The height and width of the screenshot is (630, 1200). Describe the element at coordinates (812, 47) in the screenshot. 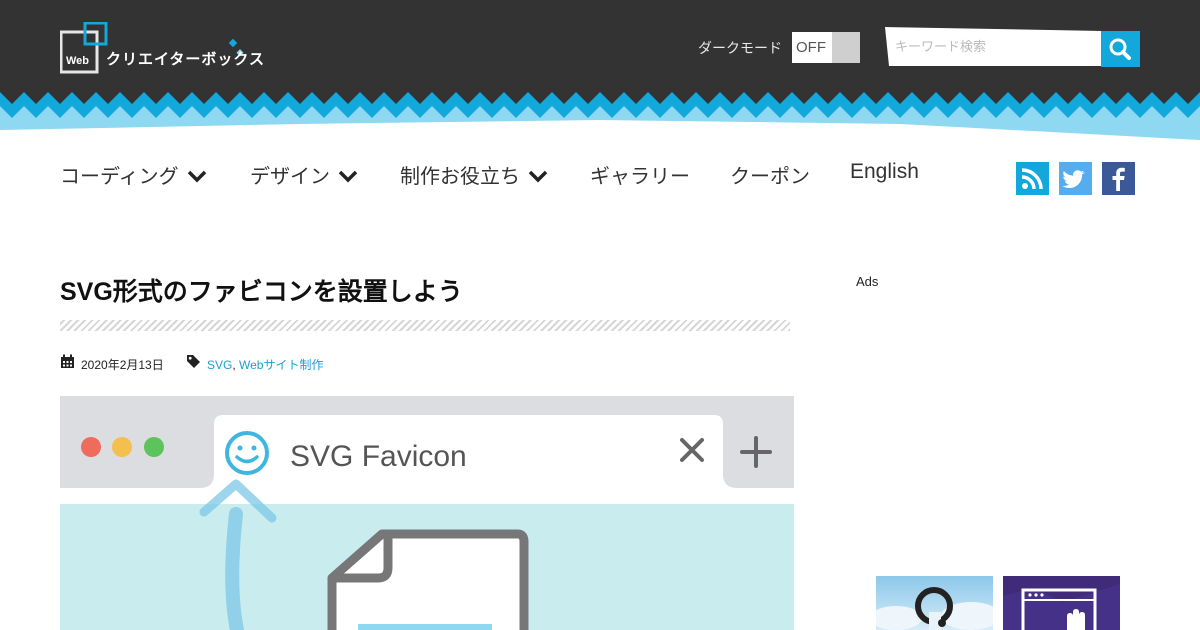

I see `dark-mode-state: OFF` at that location.